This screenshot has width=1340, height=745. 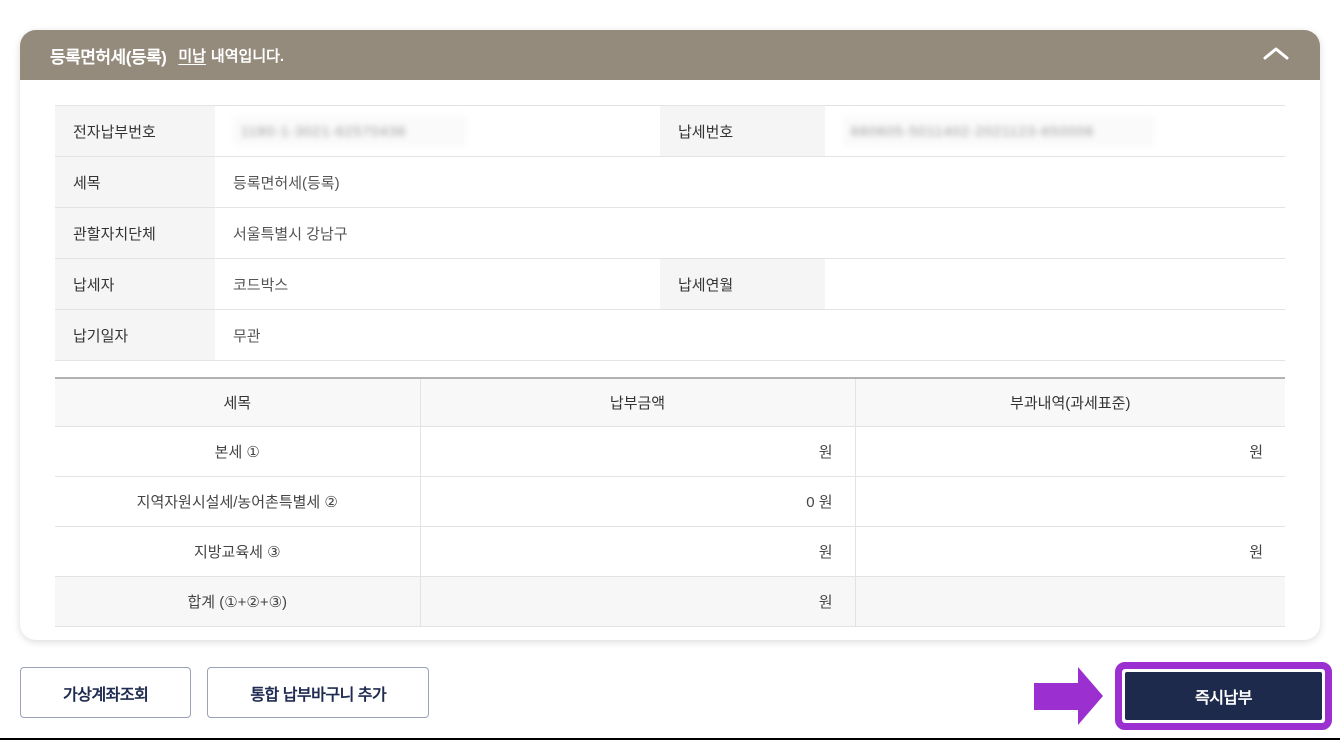 What do you see at coordinates (237, 402) in the screenshot?
I see `header-tax-item: 세목` at bounding box center [237, 402].